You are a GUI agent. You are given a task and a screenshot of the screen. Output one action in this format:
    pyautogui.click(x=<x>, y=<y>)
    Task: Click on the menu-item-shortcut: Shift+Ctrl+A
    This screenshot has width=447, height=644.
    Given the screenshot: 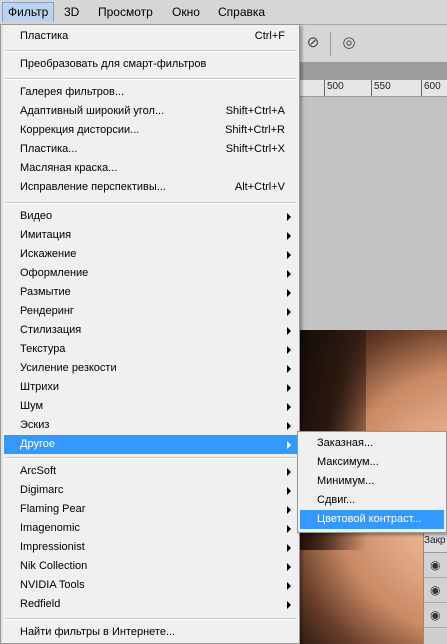 What is the action you would take?
    pyautogui.click(x=255, y=111)
    